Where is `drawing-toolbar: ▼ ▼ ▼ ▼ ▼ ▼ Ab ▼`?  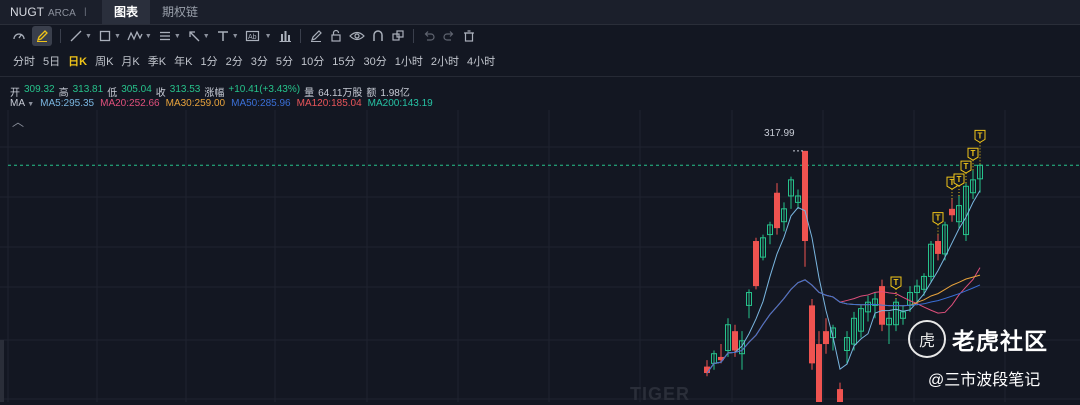
drawing-toolbar: ▼ ▼ ▼ ▼ ▼ ▼ Ab ▼ is located at coordinates (540, 36).